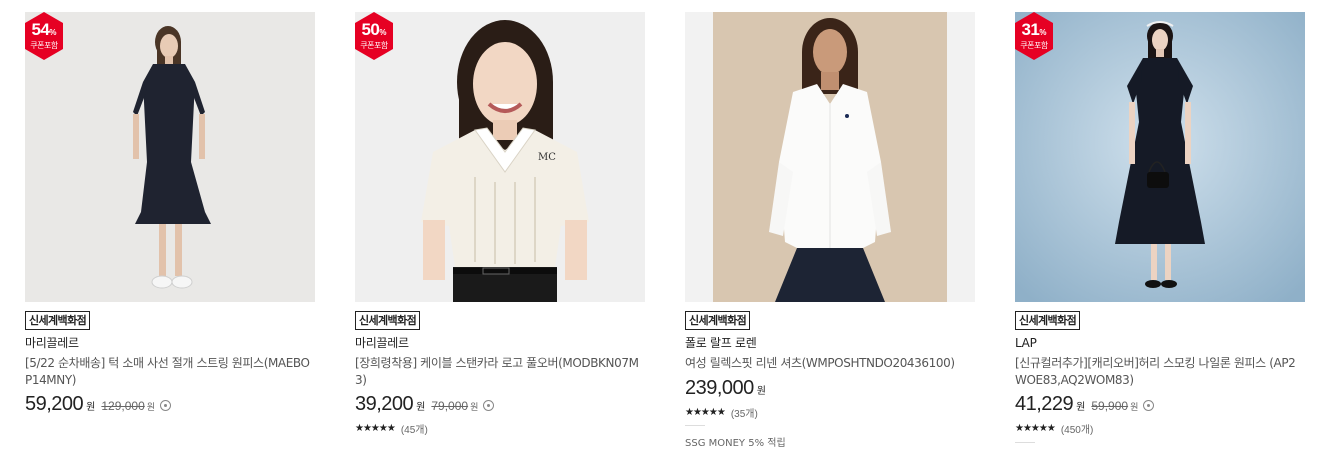 This screenshot has height=455, width=1323. What do you see at coordinates (719, 388) in the screenshot?
I see `sale-price: 239,000` at bounding box center [719, 388].